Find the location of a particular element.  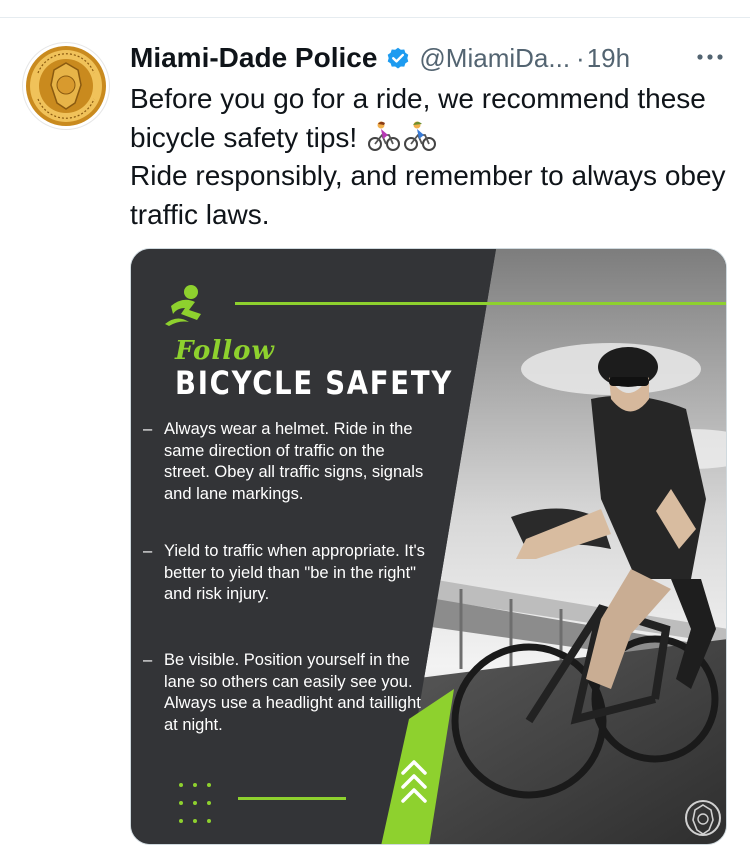

police-badge-logo is located at coordinates (66, 86).